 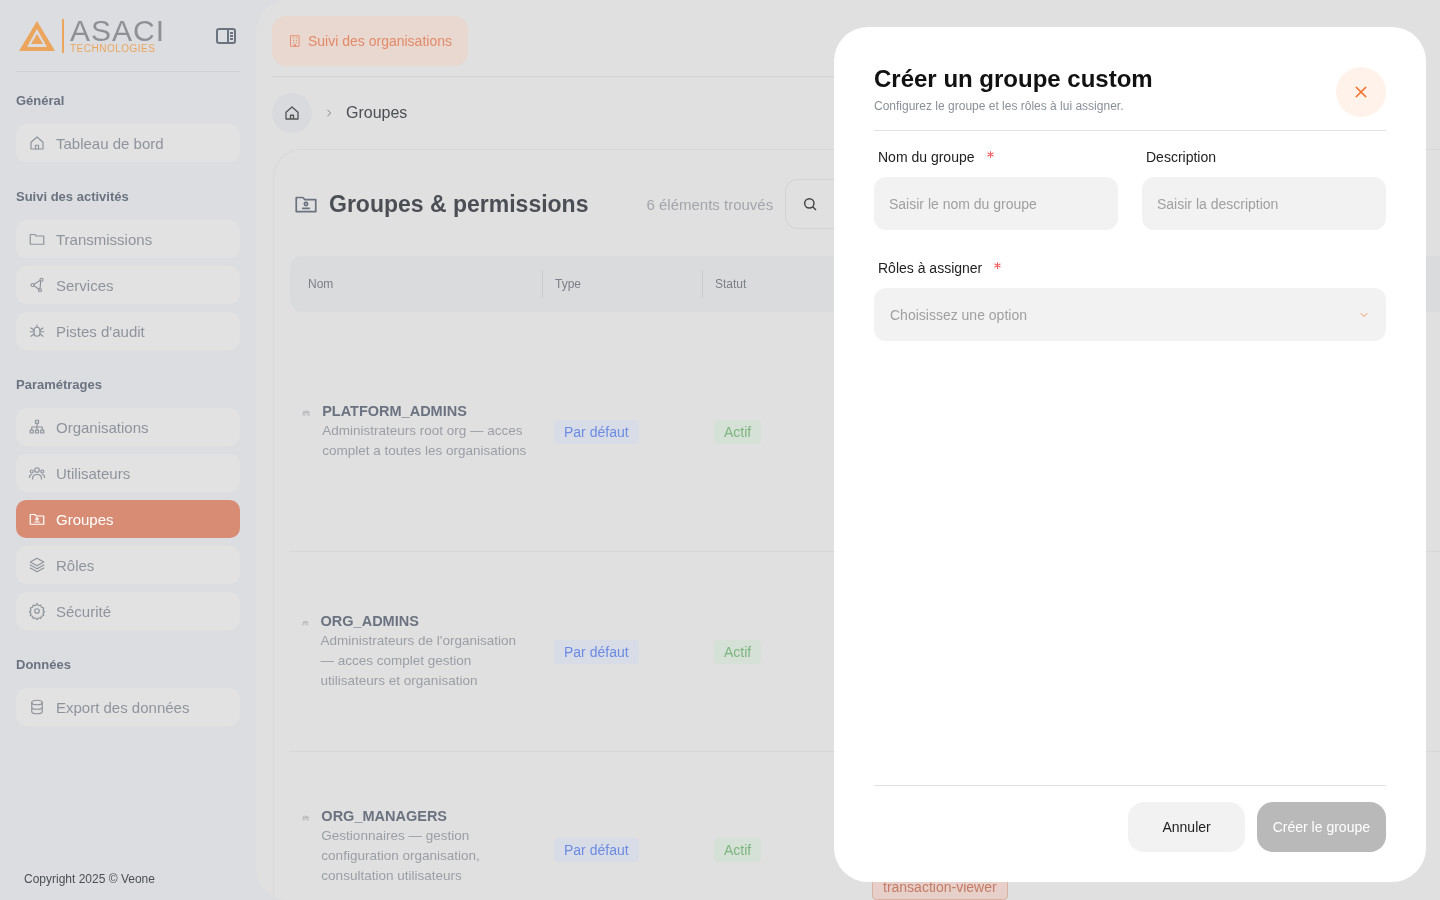 I want to click on gear-icon, so click(x=37, y=611).